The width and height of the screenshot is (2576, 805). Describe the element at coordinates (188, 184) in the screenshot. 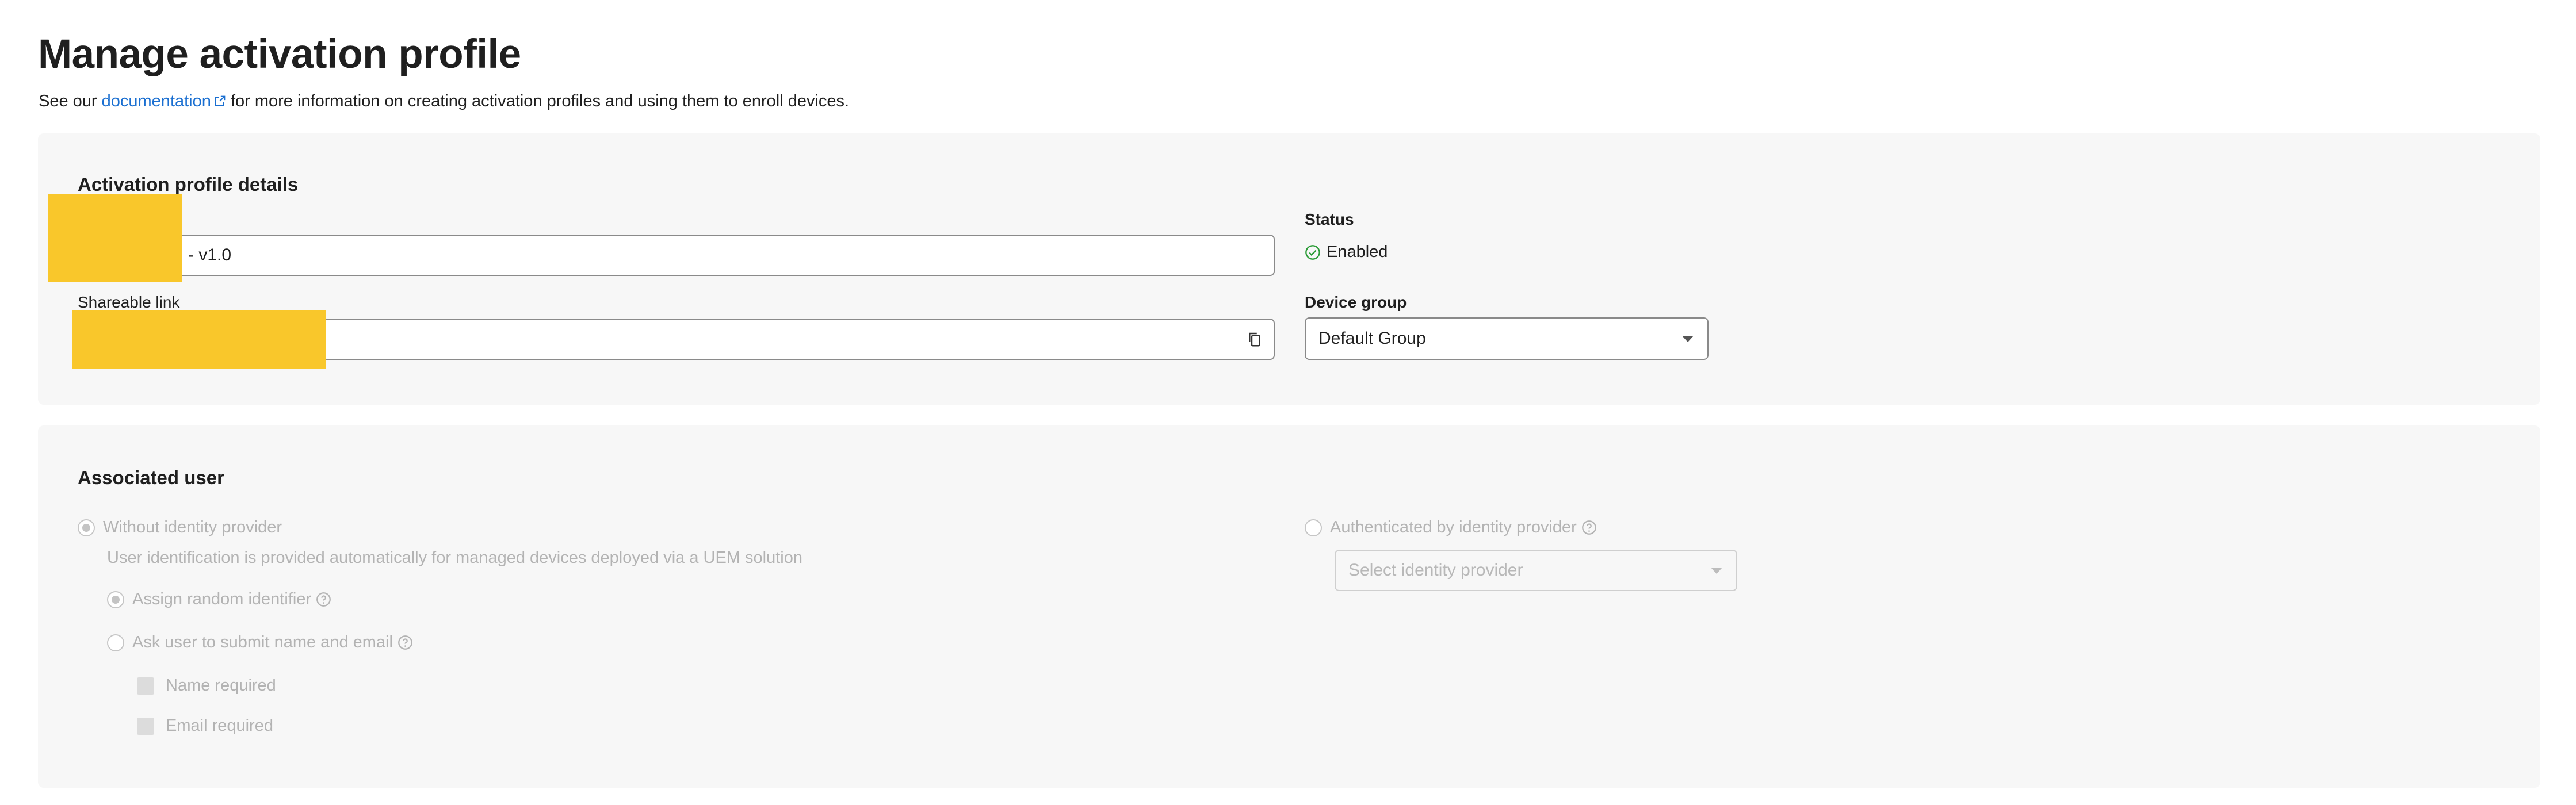

I see `section-title-details: Activation profile details` at that location.